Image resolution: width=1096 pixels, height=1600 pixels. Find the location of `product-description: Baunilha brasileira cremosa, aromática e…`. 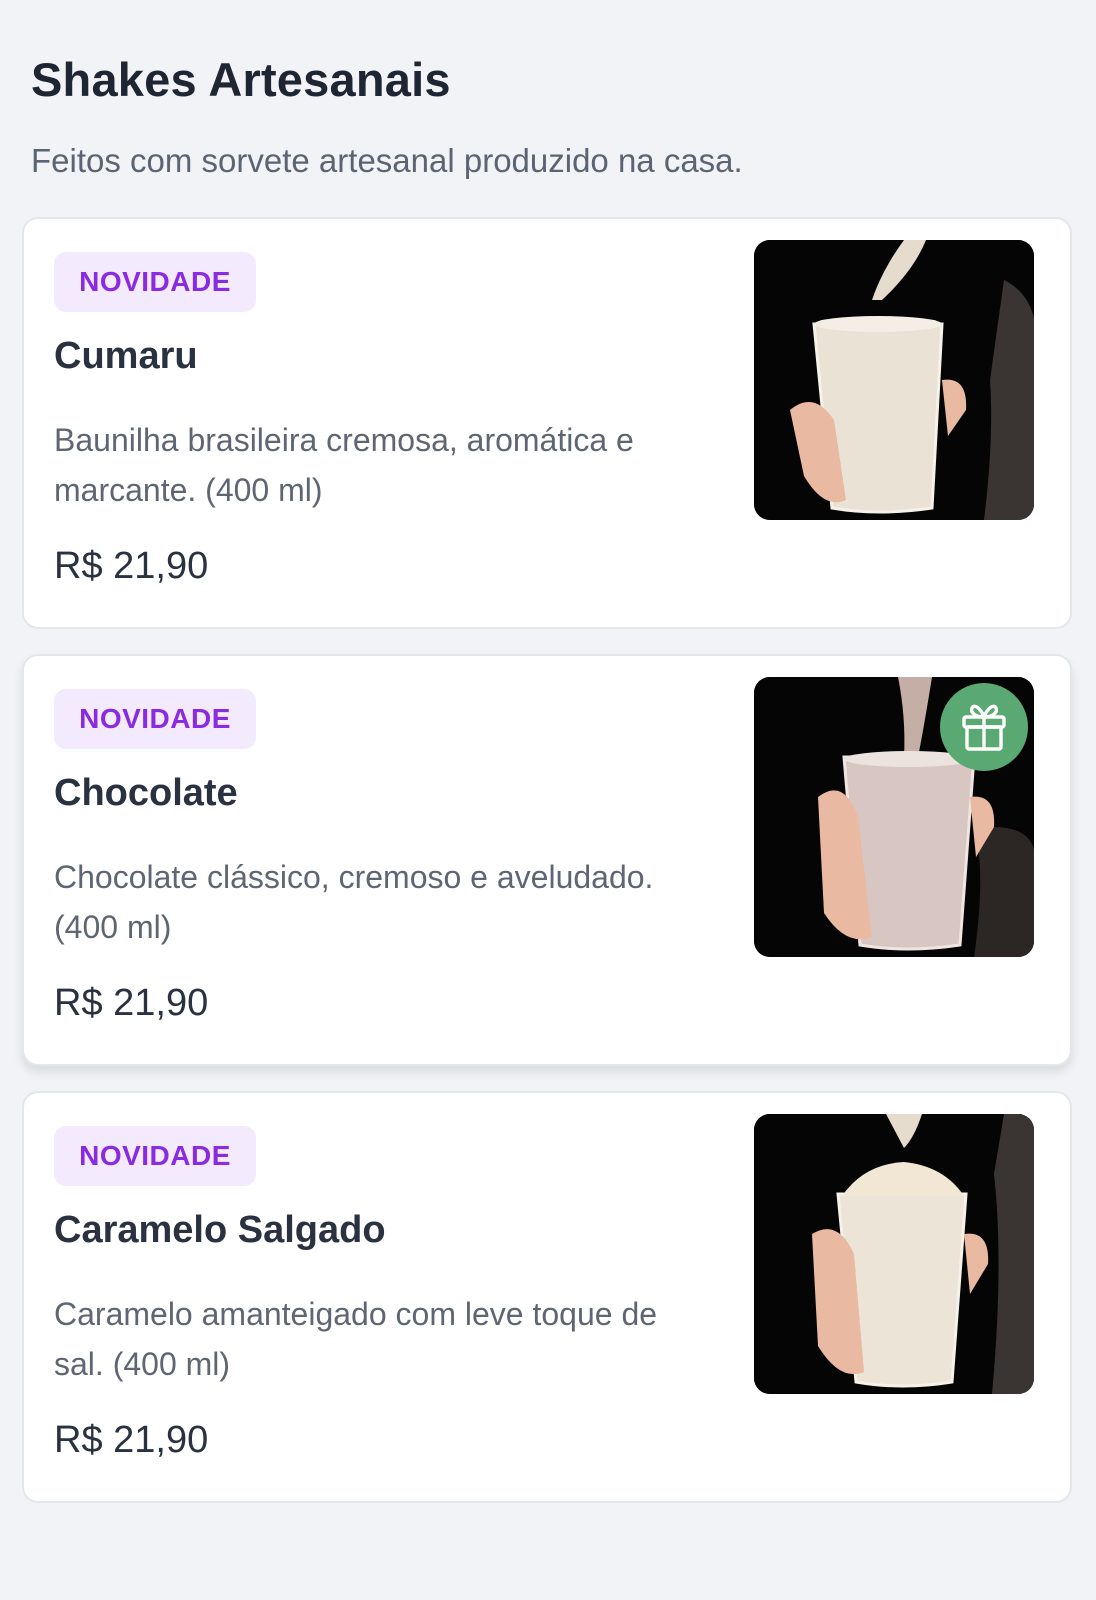

product-description: Baunilha brasileira cremosa, aromática e… is located at coordinates (344, 465).